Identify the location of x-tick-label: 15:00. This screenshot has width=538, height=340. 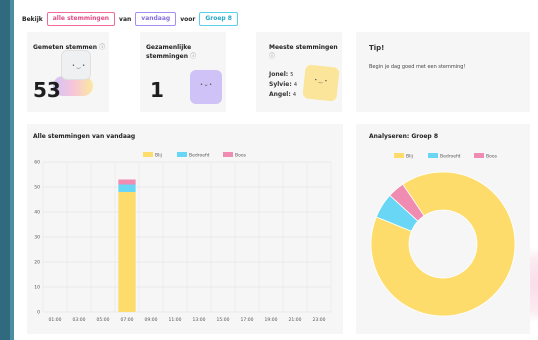
(223, 320).